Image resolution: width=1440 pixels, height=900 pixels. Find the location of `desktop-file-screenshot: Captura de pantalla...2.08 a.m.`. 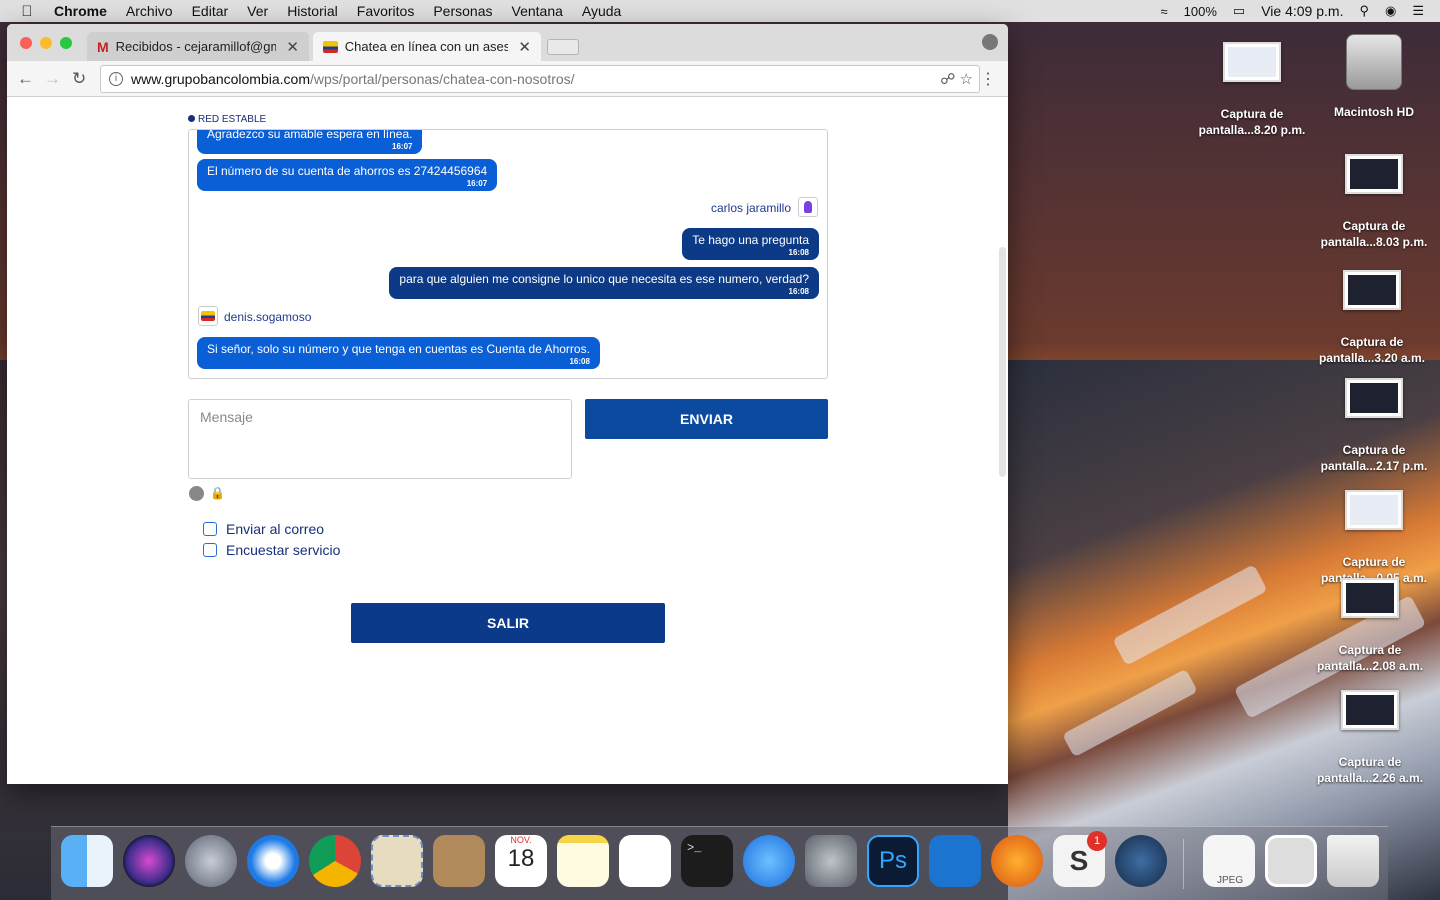

desktop-file-screenshot: Captura de pantalla...2.08 a.m. is located at coordinates (1370, 626).